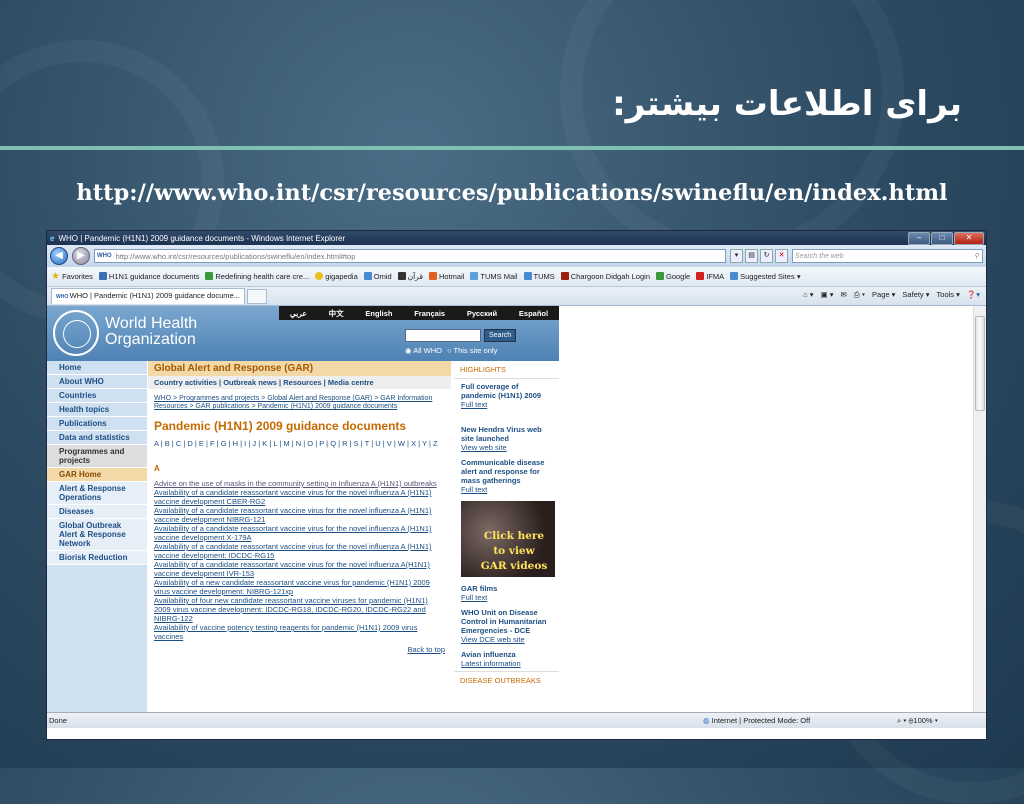 The height and width of the screenshot is (804, 1024). Describe the element at coordinates (443, 335) in the screenshot. I see `site-search-input` at that location.